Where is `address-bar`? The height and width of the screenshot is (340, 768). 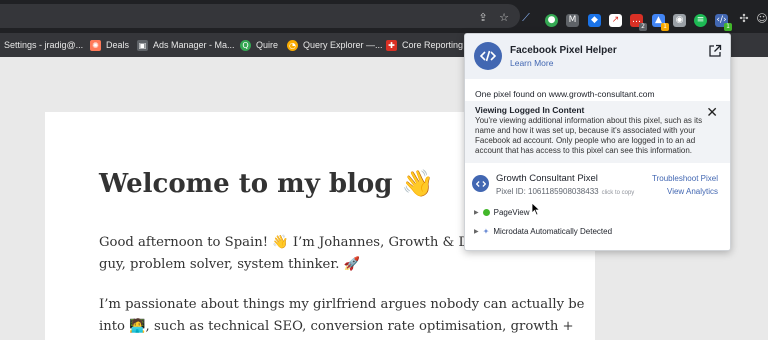
address-bar is located at coordinates (260, 16).